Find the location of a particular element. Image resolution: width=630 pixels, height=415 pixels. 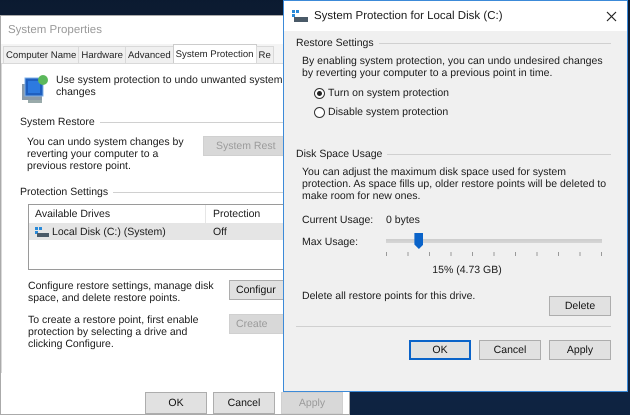

group-heading: Protection Settings is located at coordinates (64, 192).